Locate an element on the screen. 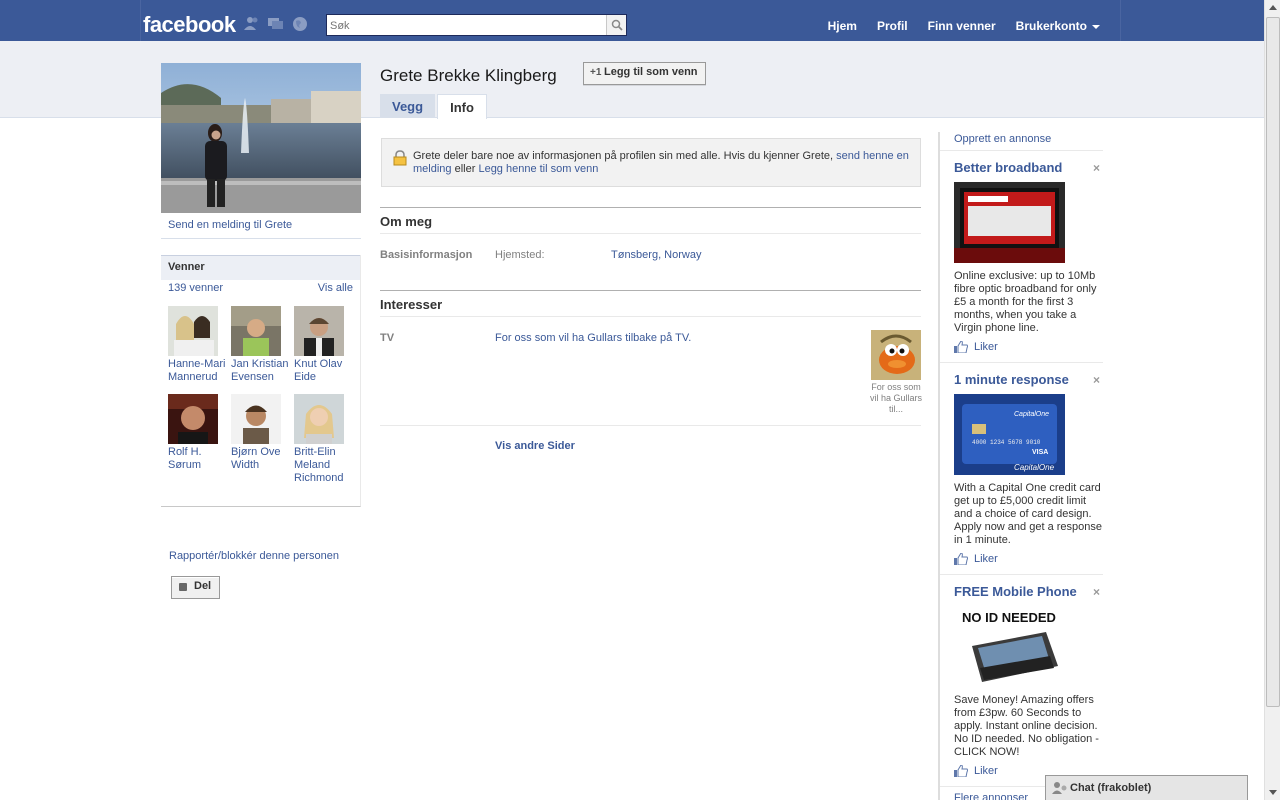 Image resolution: width=1280 pixels, height=800 pixels. add-friend-notice-link: Legg henne til som venn is located at coordinates (538, 169).